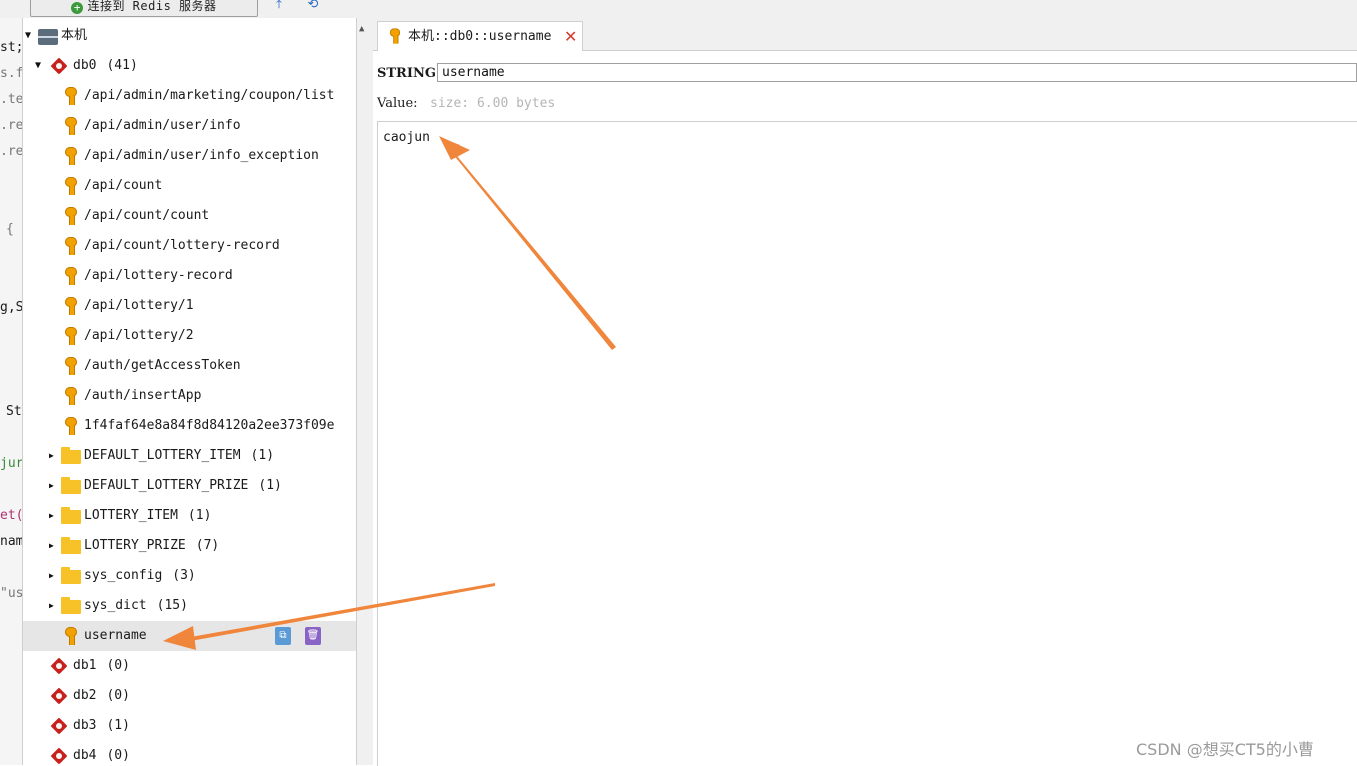  Describe the element at coordinates (365, 391) in the screenshot. I see `tree-scrollbar: ▲` at that location.